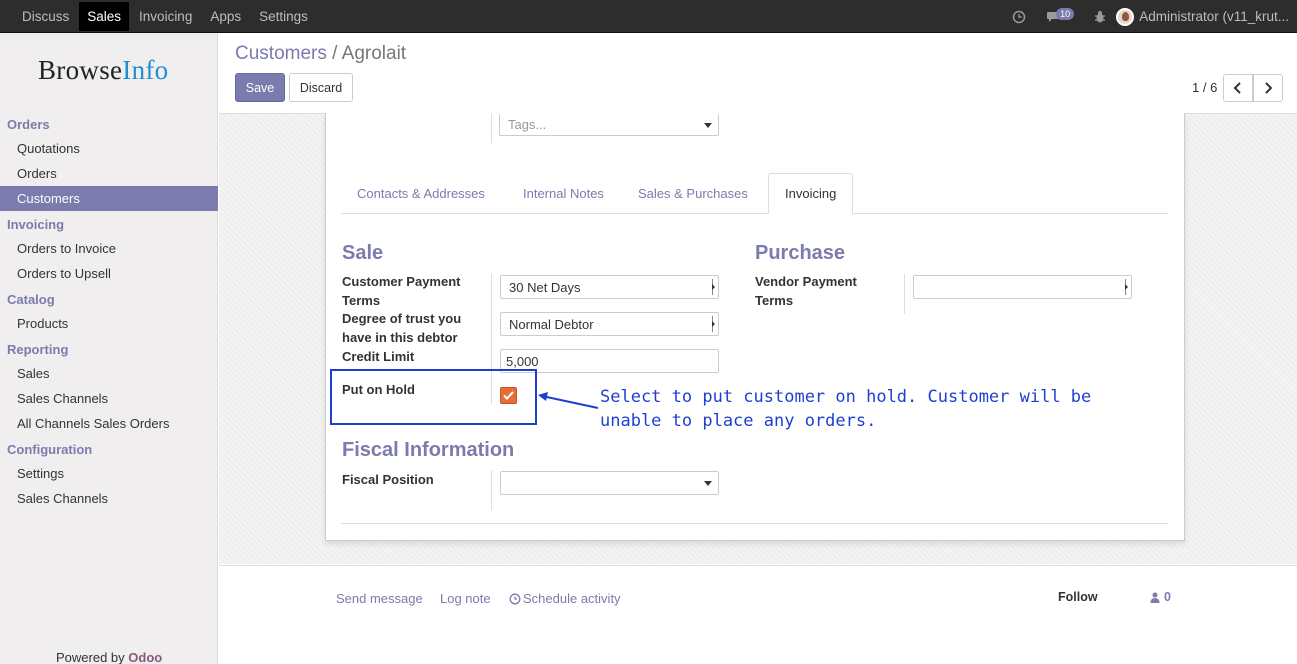 This screenshot has height=664, width=1297. I want to click on fiscal-position-select, so click(609, 483).